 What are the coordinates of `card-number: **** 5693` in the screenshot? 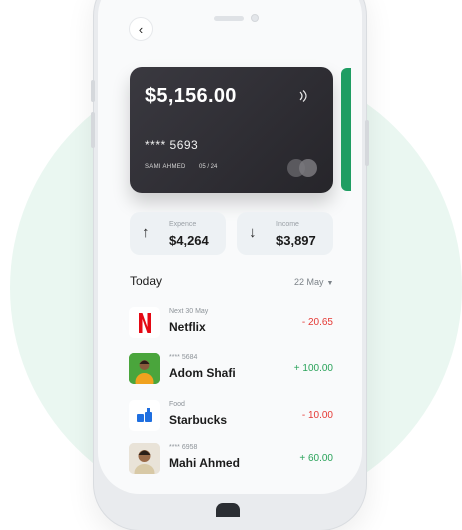 It's located at (172, 145).